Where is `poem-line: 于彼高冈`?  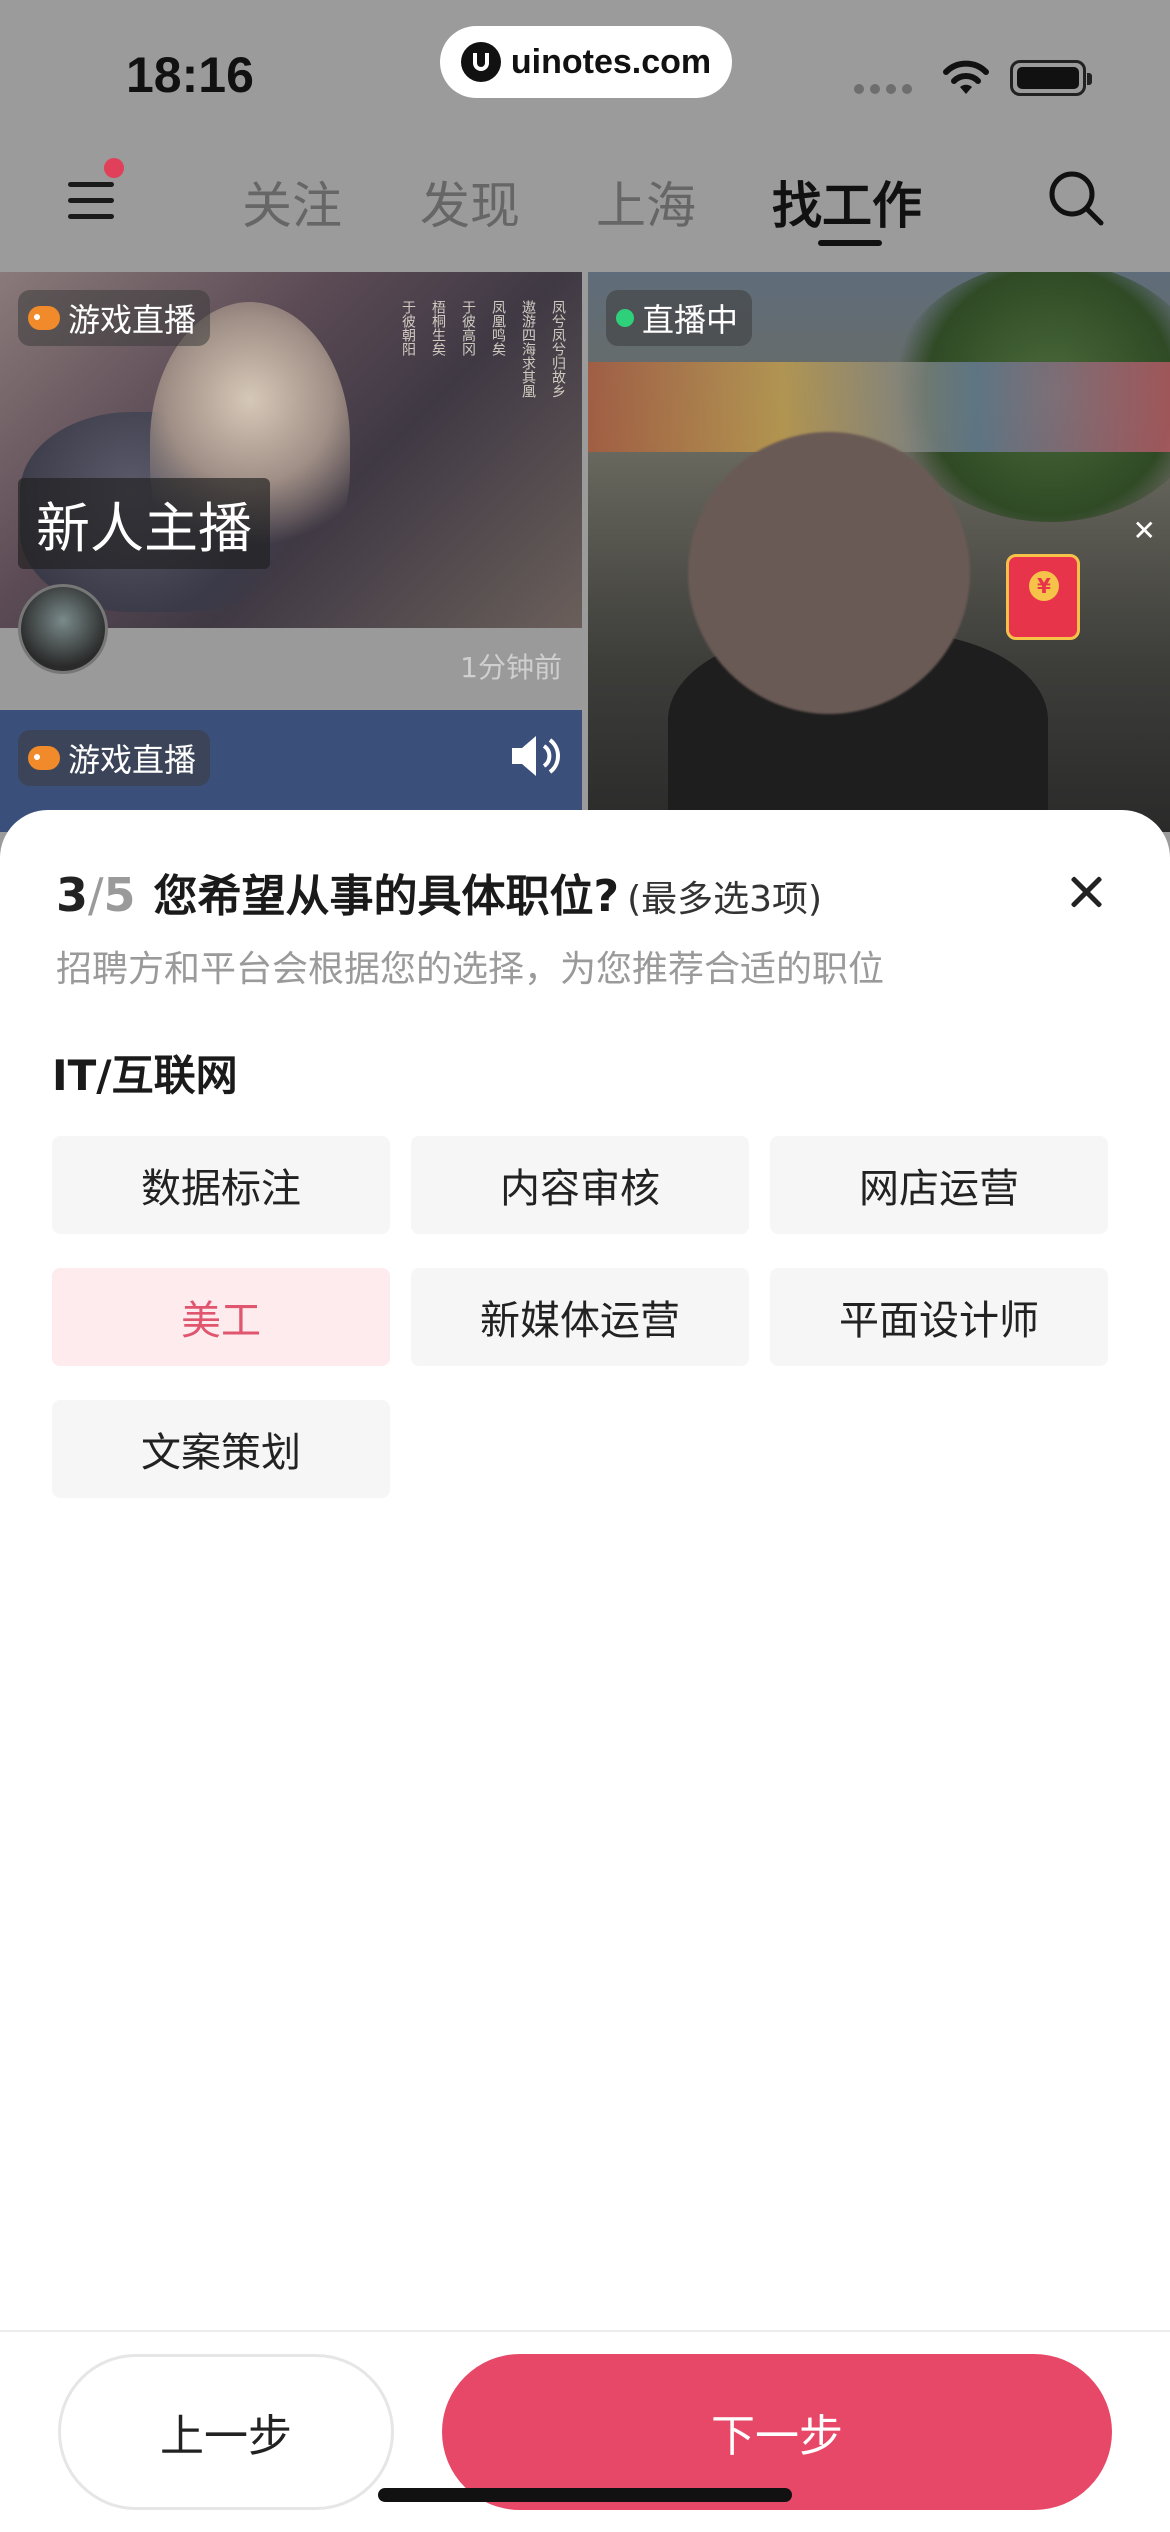 poem-line: 于彼高冈 is located at coordinates (468, 328).